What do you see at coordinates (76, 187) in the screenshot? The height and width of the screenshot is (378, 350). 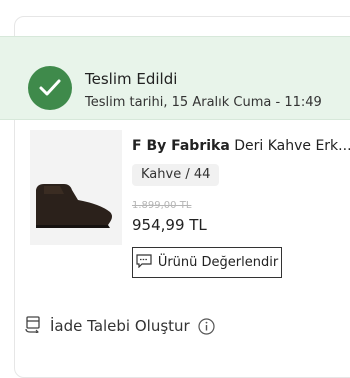 I see `product-image` at bounding box center [76, 187].